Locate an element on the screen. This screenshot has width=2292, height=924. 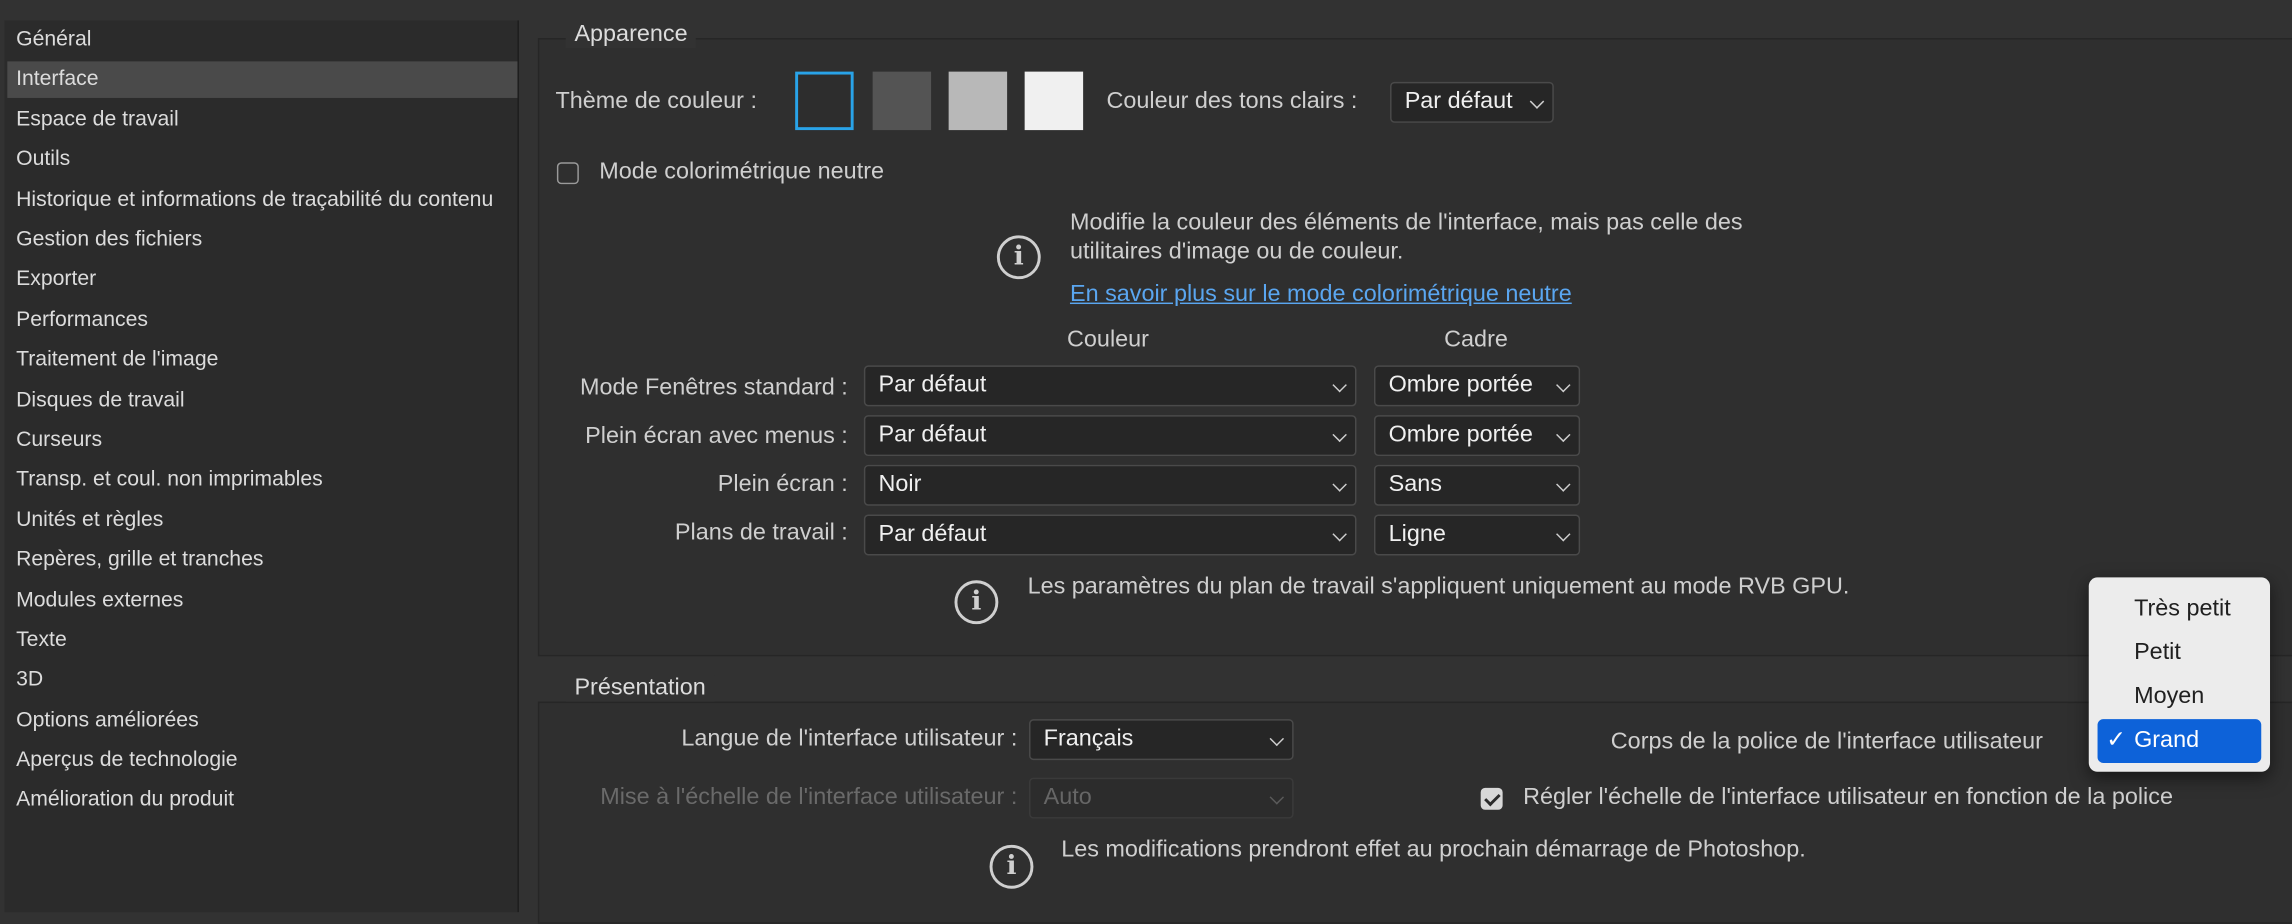
color-theme-label: Thème de couleur : is located at coordinates (656, 102).